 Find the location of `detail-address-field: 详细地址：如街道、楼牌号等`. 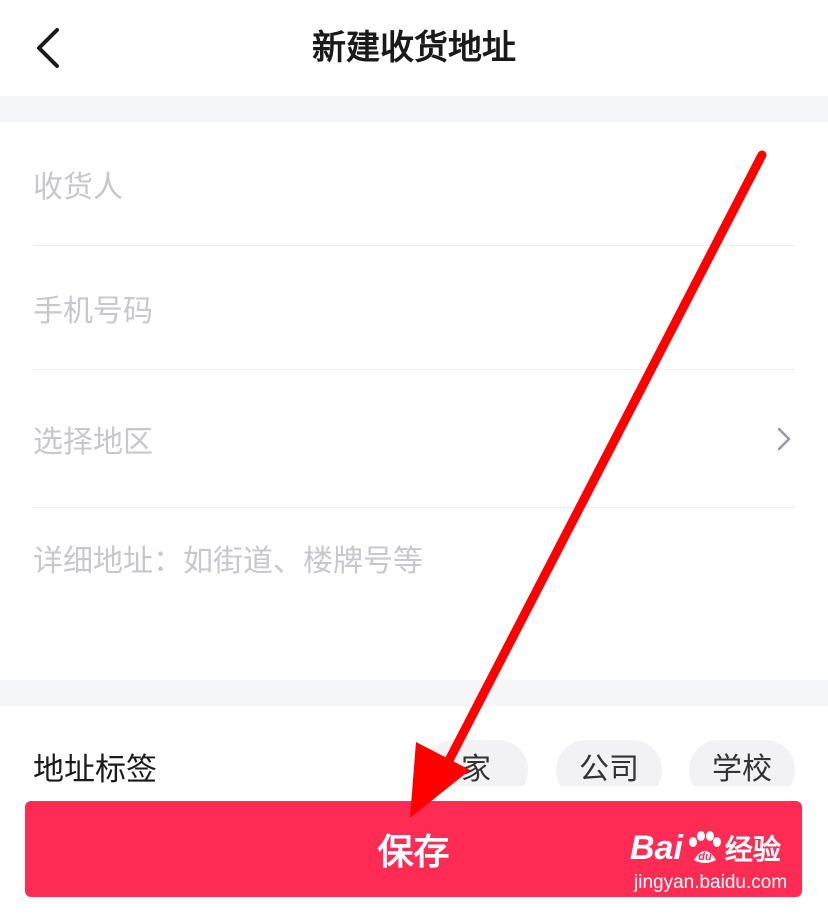

detail-address-field: 详细地址：如街道、楼牌号等 is located at coordinates (414, 558).